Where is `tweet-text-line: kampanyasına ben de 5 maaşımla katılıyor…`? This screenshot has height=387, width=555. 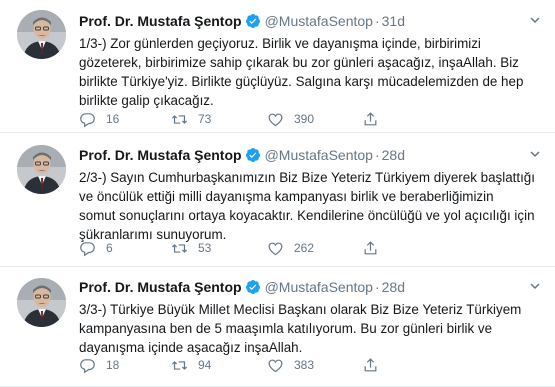
tweet-text-line: kampanyasına ben de 5 maaşımla katılıyor… is located at coordinates (286, 328).